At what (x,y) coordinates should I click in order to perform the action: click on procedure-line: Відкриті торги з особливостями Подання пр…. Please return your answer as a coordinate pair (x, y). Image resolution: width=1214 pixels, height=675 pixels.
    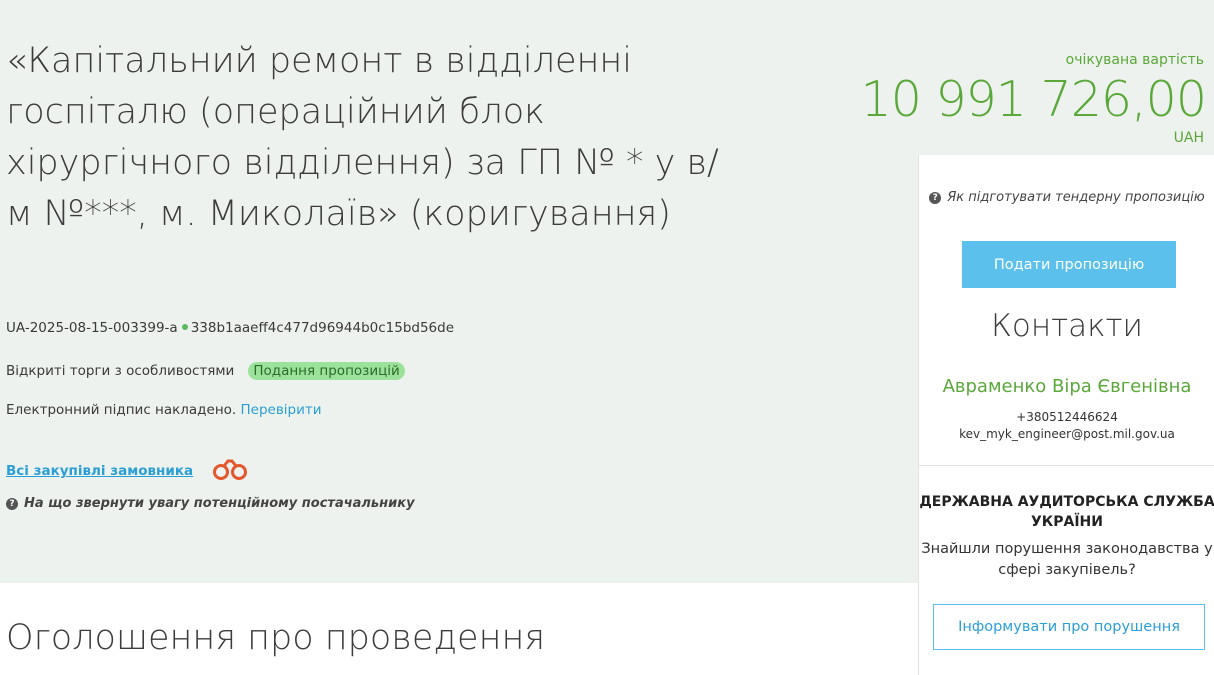
    Looking at the image, I should click on (205, 371).